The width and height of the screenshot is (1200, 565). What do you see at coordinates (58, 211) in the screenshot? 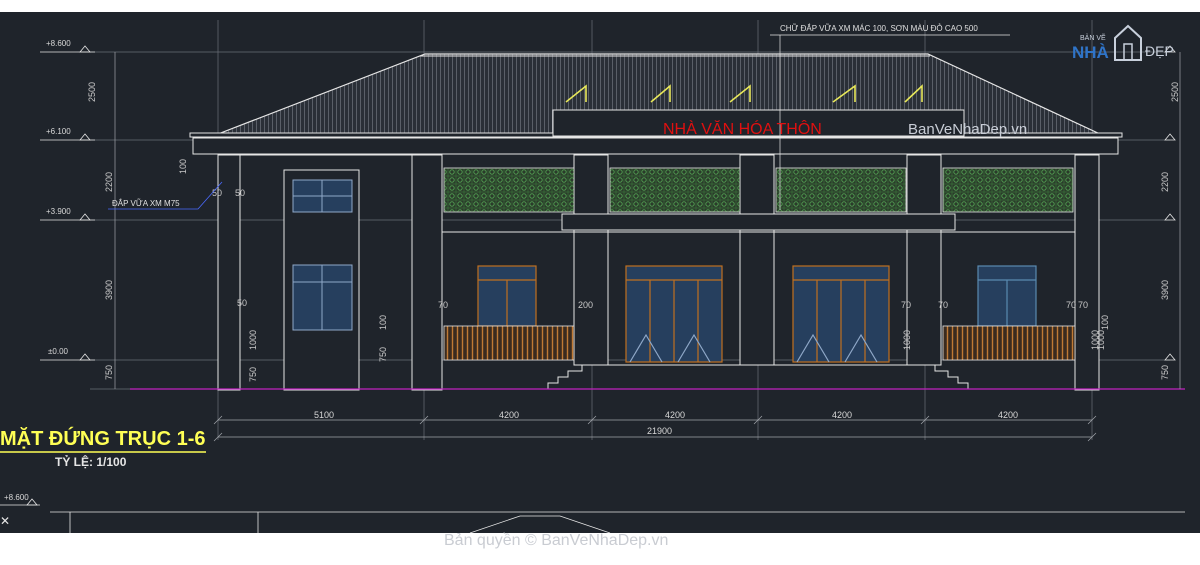
I see `level-label: +3.900` at bounding box center [58, 211].